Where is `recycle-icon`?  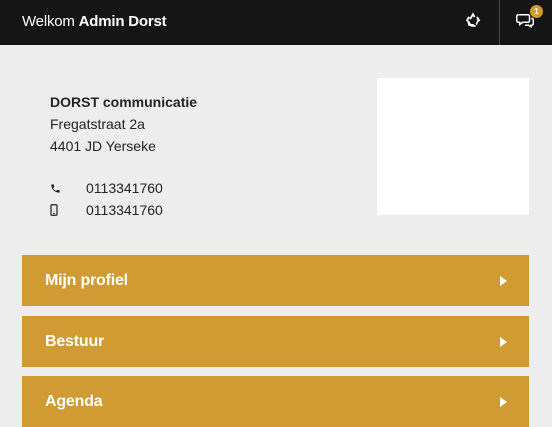 recycle-icon is located at coordinates (473, 22).